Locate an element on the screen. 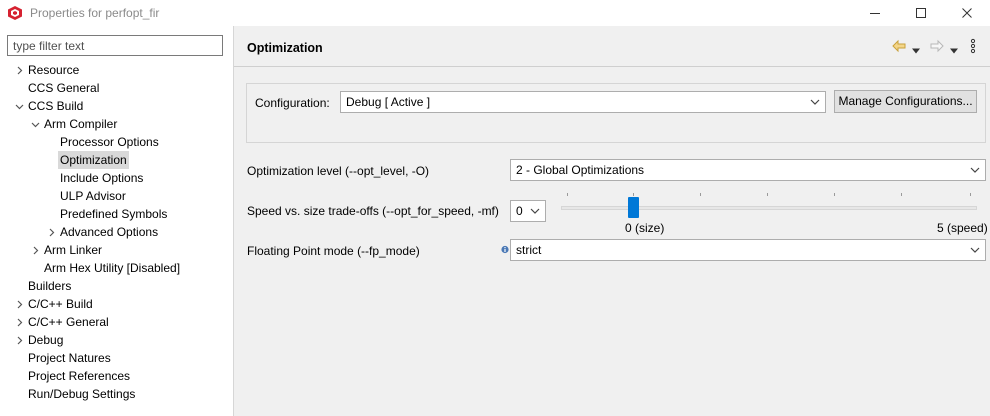 This screenshot has height=416, width=990. tree-item: Processor Options is located at coordinates (116, 142).